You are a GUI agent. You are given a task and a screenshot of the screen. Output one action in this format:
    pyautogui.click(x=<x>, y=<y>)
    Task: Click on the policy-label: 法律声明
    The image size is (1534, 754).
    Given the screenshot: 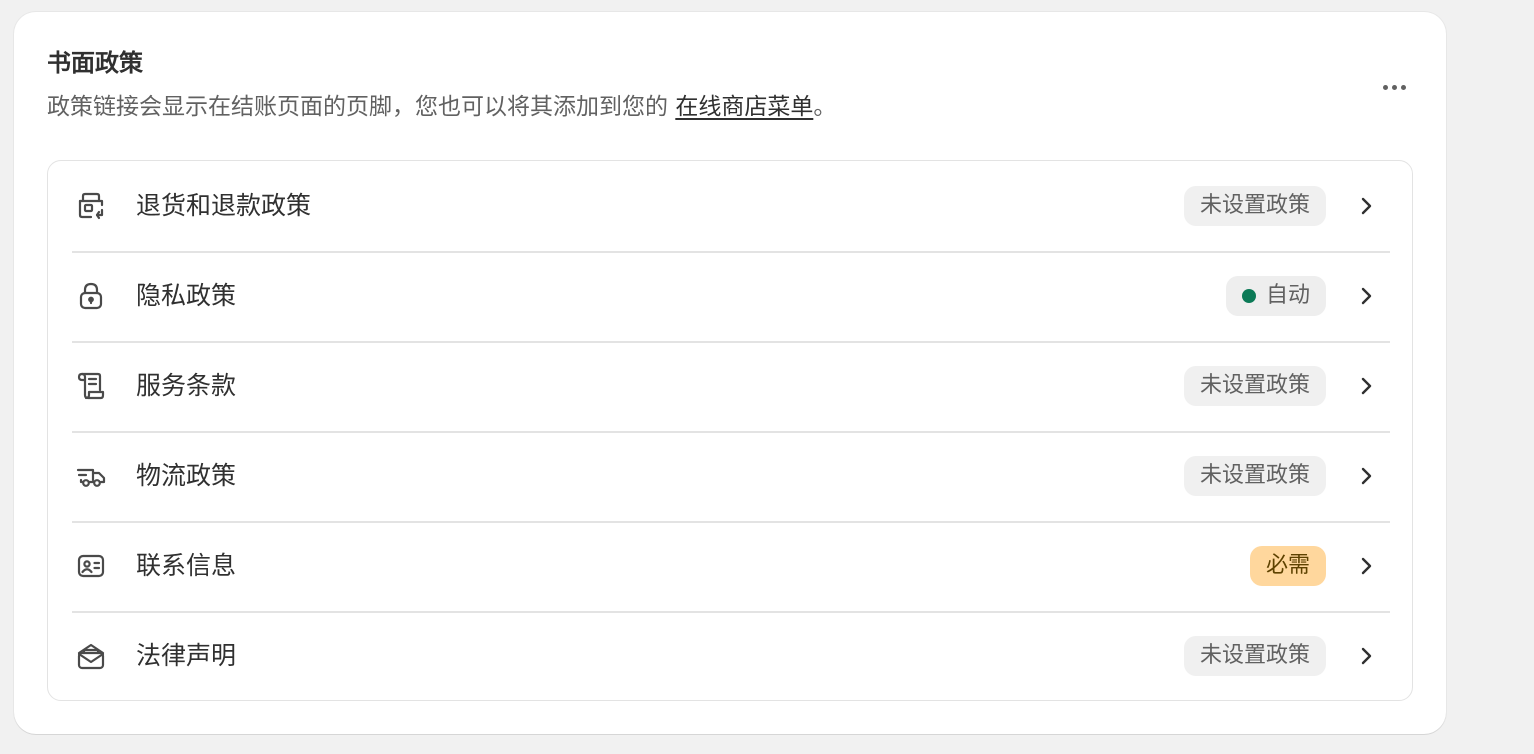 What is the action you would take?
    pyautogui.click(x=186, y=655)
    